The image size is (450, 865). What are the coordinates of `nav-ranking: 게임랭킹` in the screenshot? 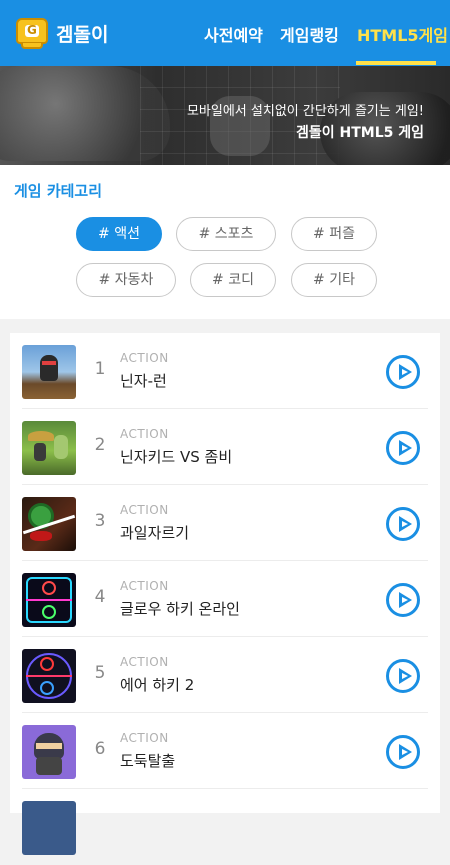 It's located at (309, 34).